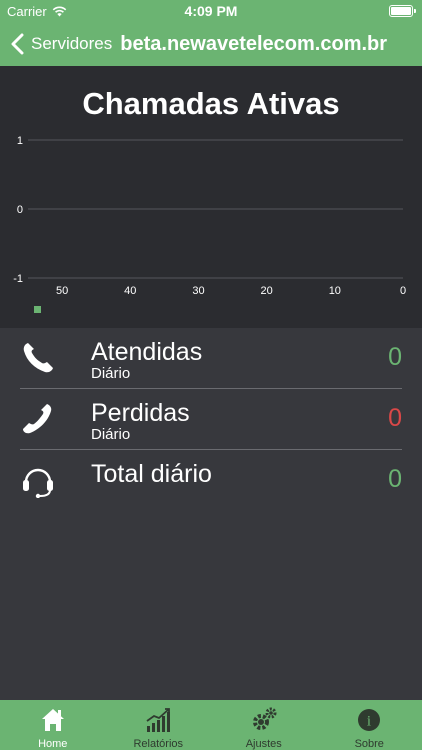  What do you see at coordinates (335, 291) in the screenshot?
I see `x-tick-label: 10` at bounding box center [335, 291].